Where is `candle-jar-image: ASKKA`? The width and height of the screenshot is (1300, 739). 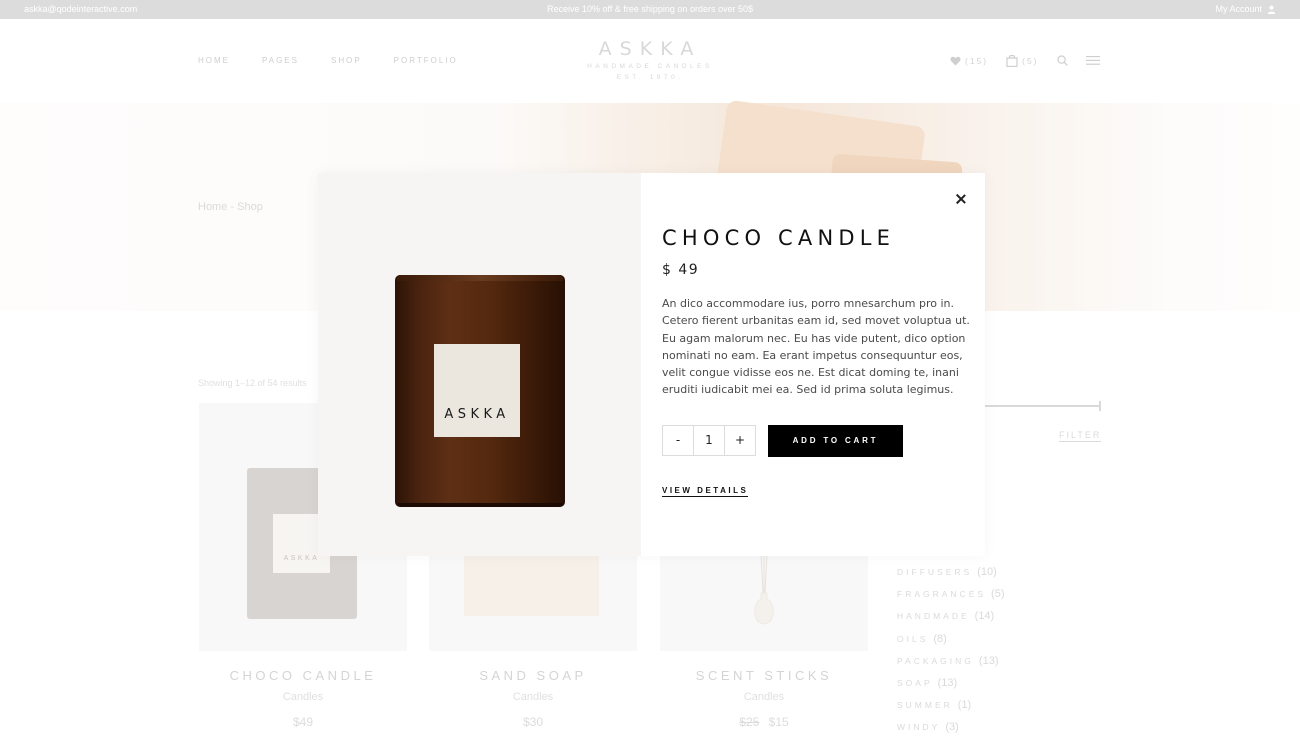 candle-jar-image: ASKKA is located at coordinates (480, 391).